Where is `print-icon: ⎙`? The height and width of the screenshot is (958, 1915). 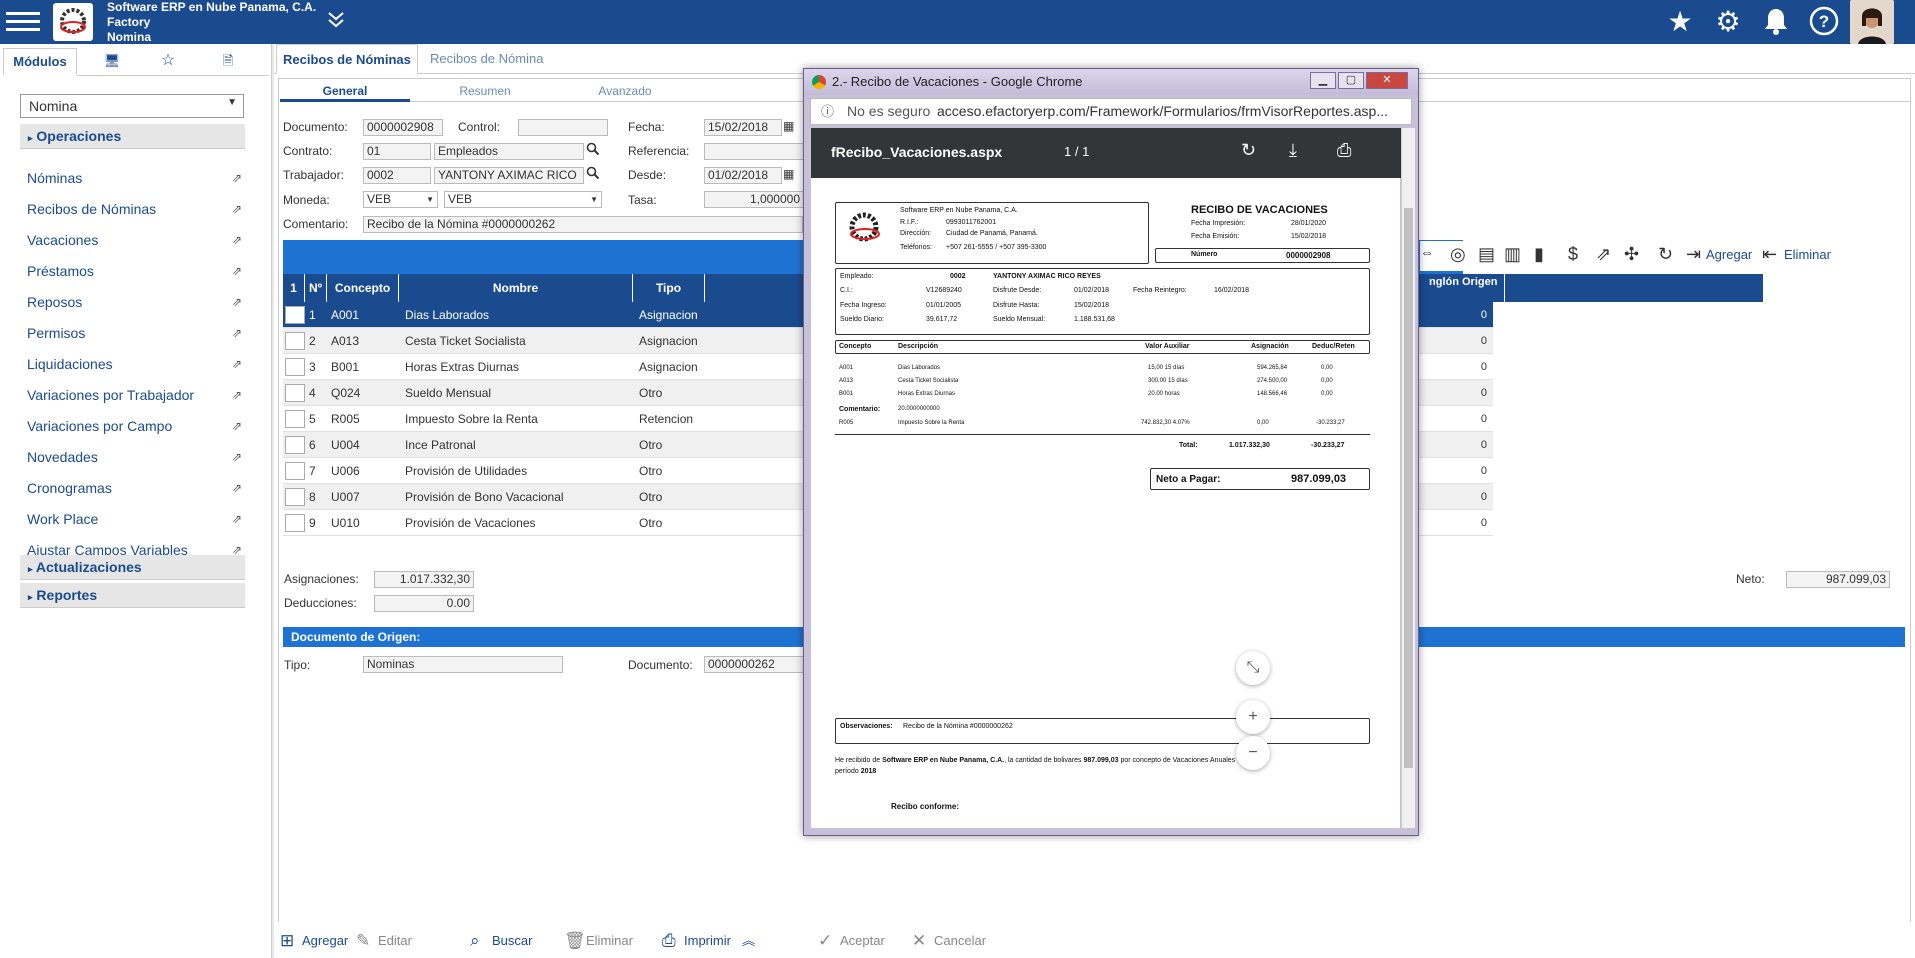
print-icon: ⎙ is located at coordinates (1344, 150).